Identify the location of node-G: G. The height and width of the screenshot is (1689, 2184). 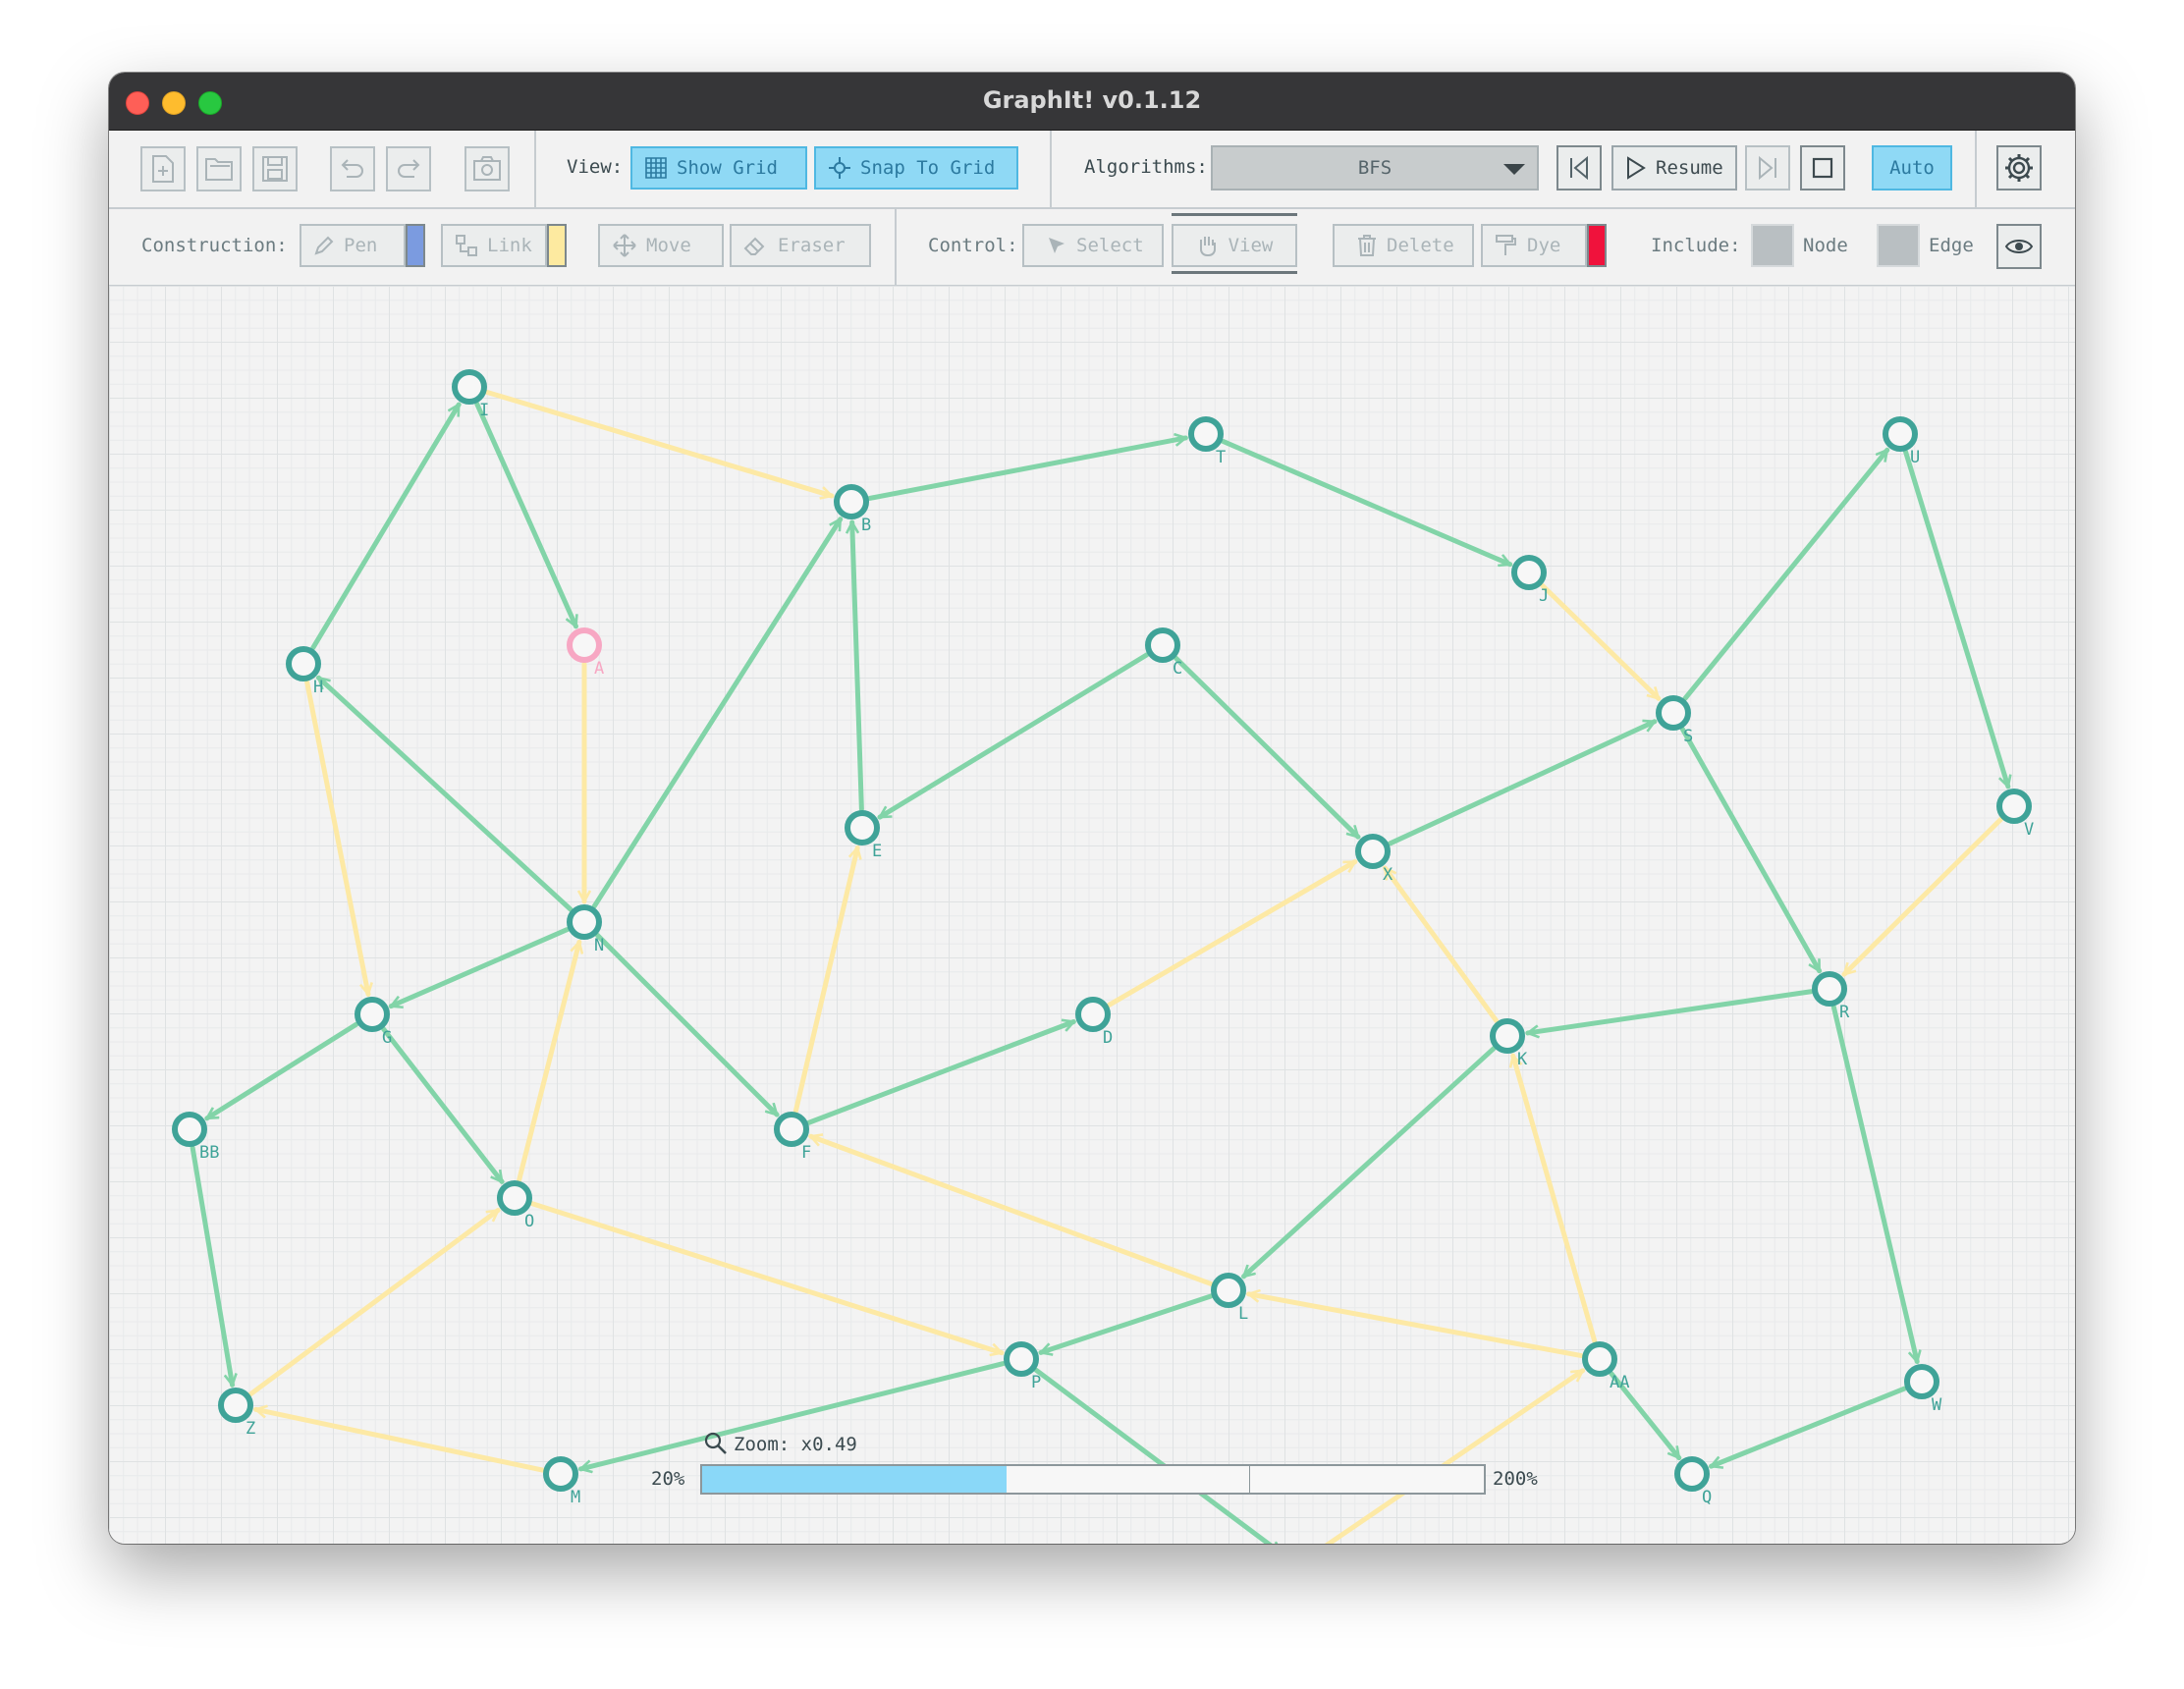
(373, 1022).